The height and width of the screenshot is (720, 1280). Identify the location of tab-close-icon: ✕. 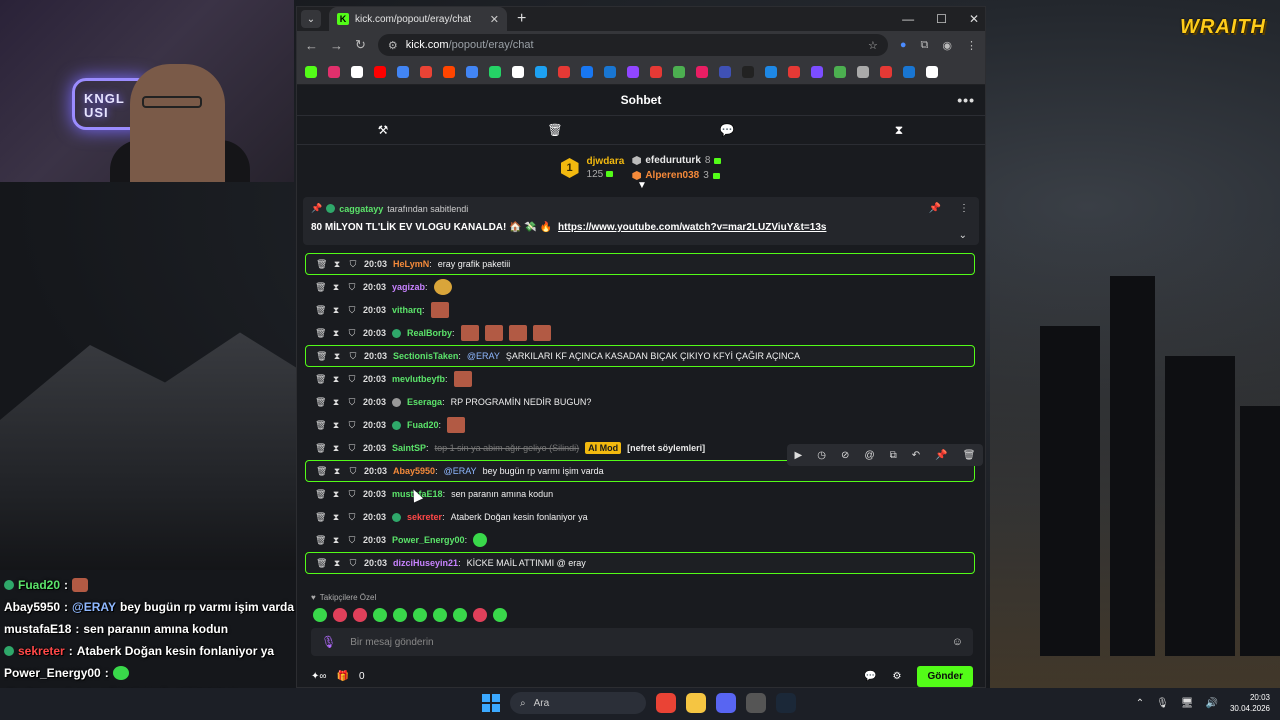
(494, 19).